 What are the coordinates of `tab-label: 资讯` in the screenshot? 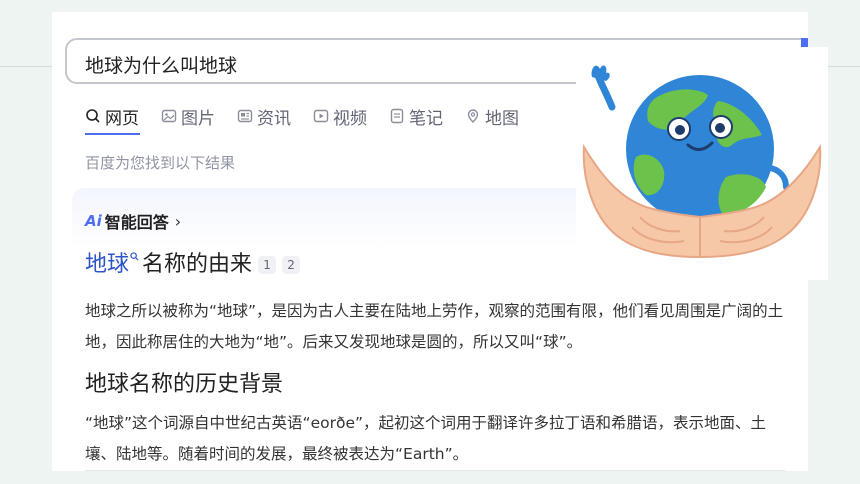 It's located at (274, 118).